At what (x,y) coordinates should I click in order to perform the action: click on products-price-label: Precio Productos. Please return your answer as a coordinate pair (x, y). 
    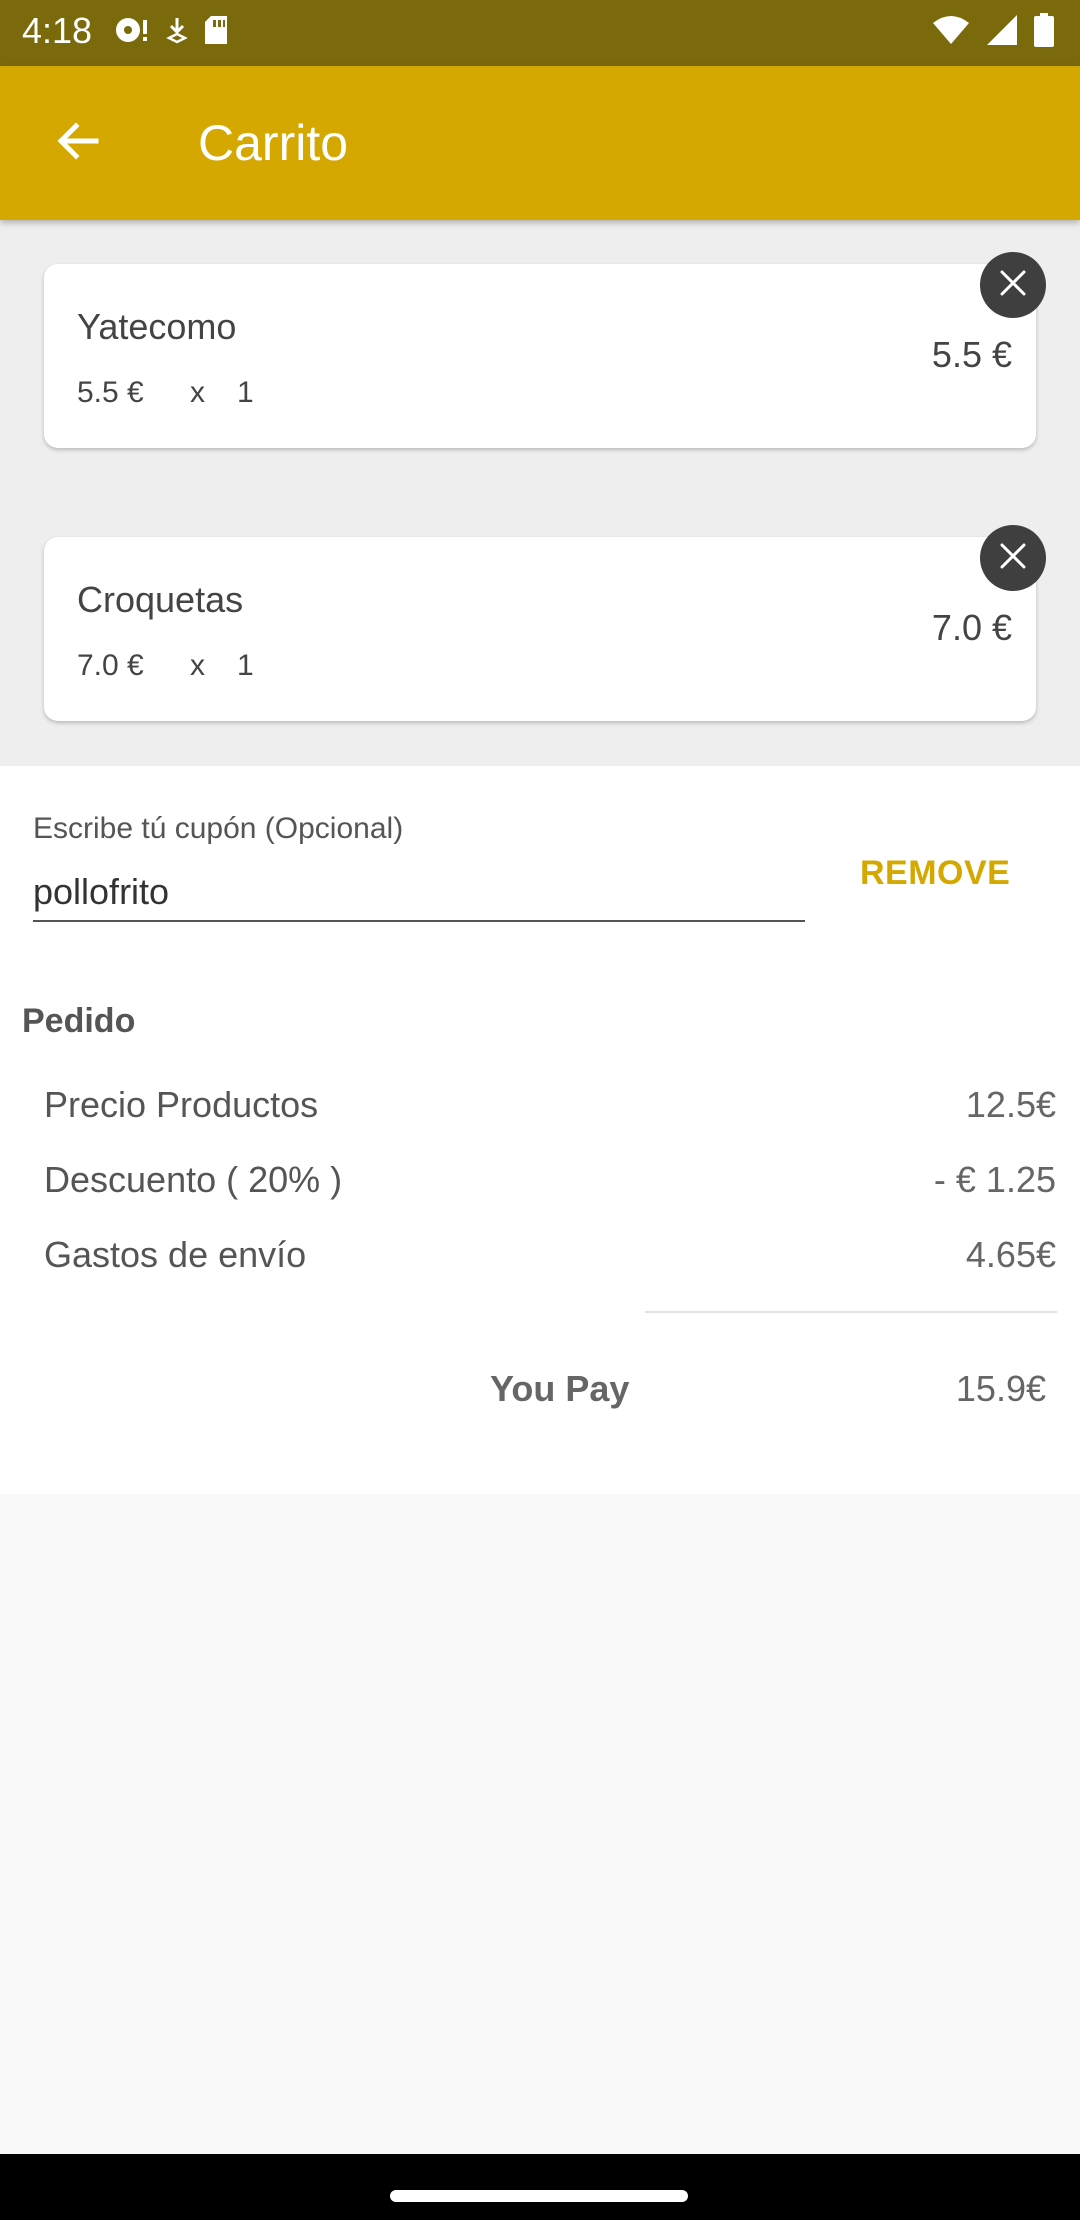
    Looking at the image, I should click on (181, 1104).